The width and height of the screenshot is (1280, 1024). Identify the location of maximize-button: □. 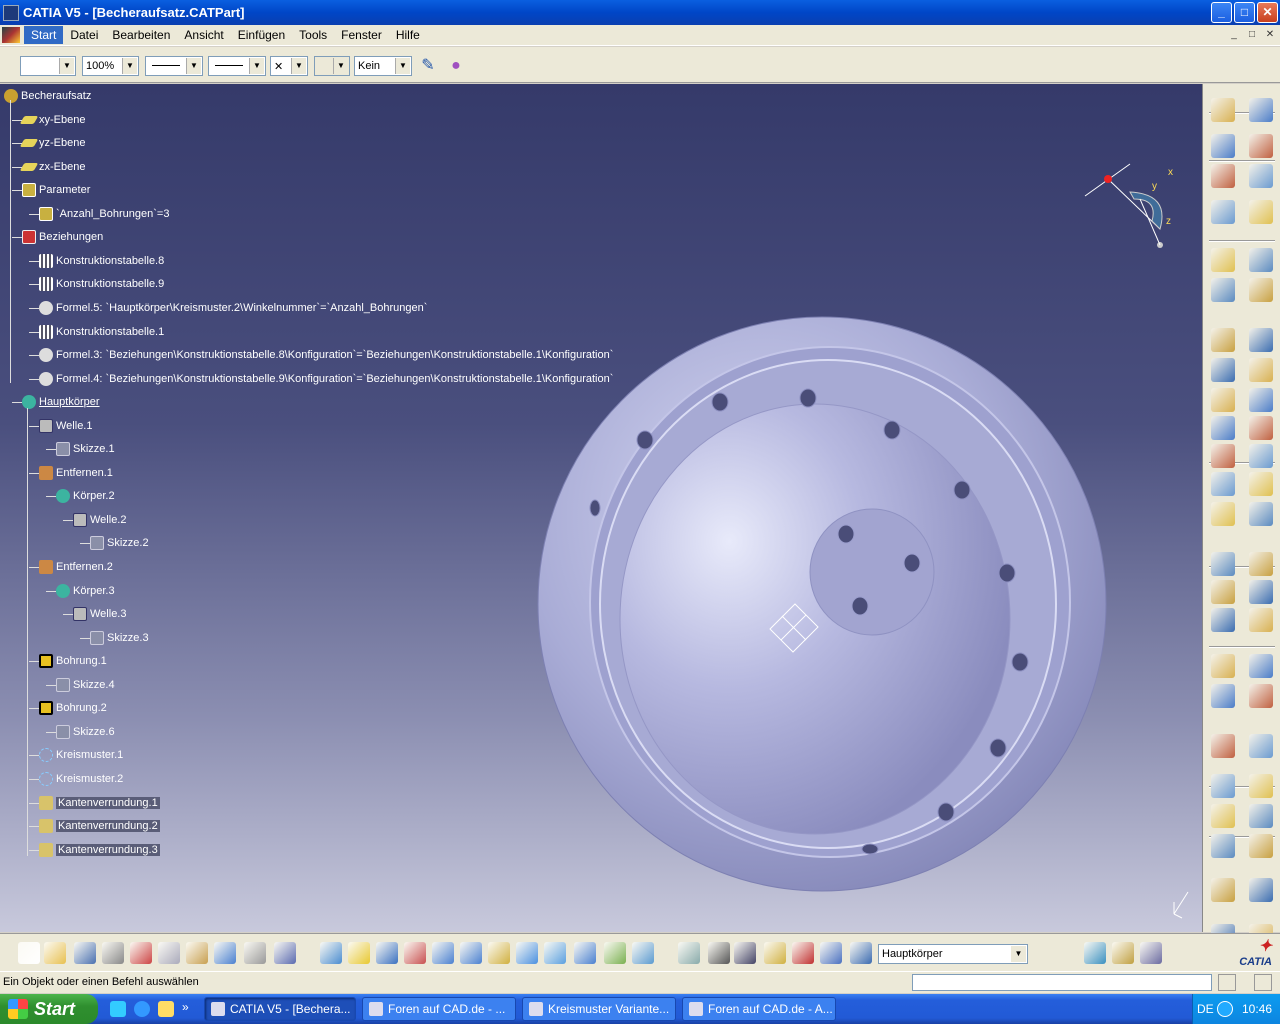
(1244, 12).